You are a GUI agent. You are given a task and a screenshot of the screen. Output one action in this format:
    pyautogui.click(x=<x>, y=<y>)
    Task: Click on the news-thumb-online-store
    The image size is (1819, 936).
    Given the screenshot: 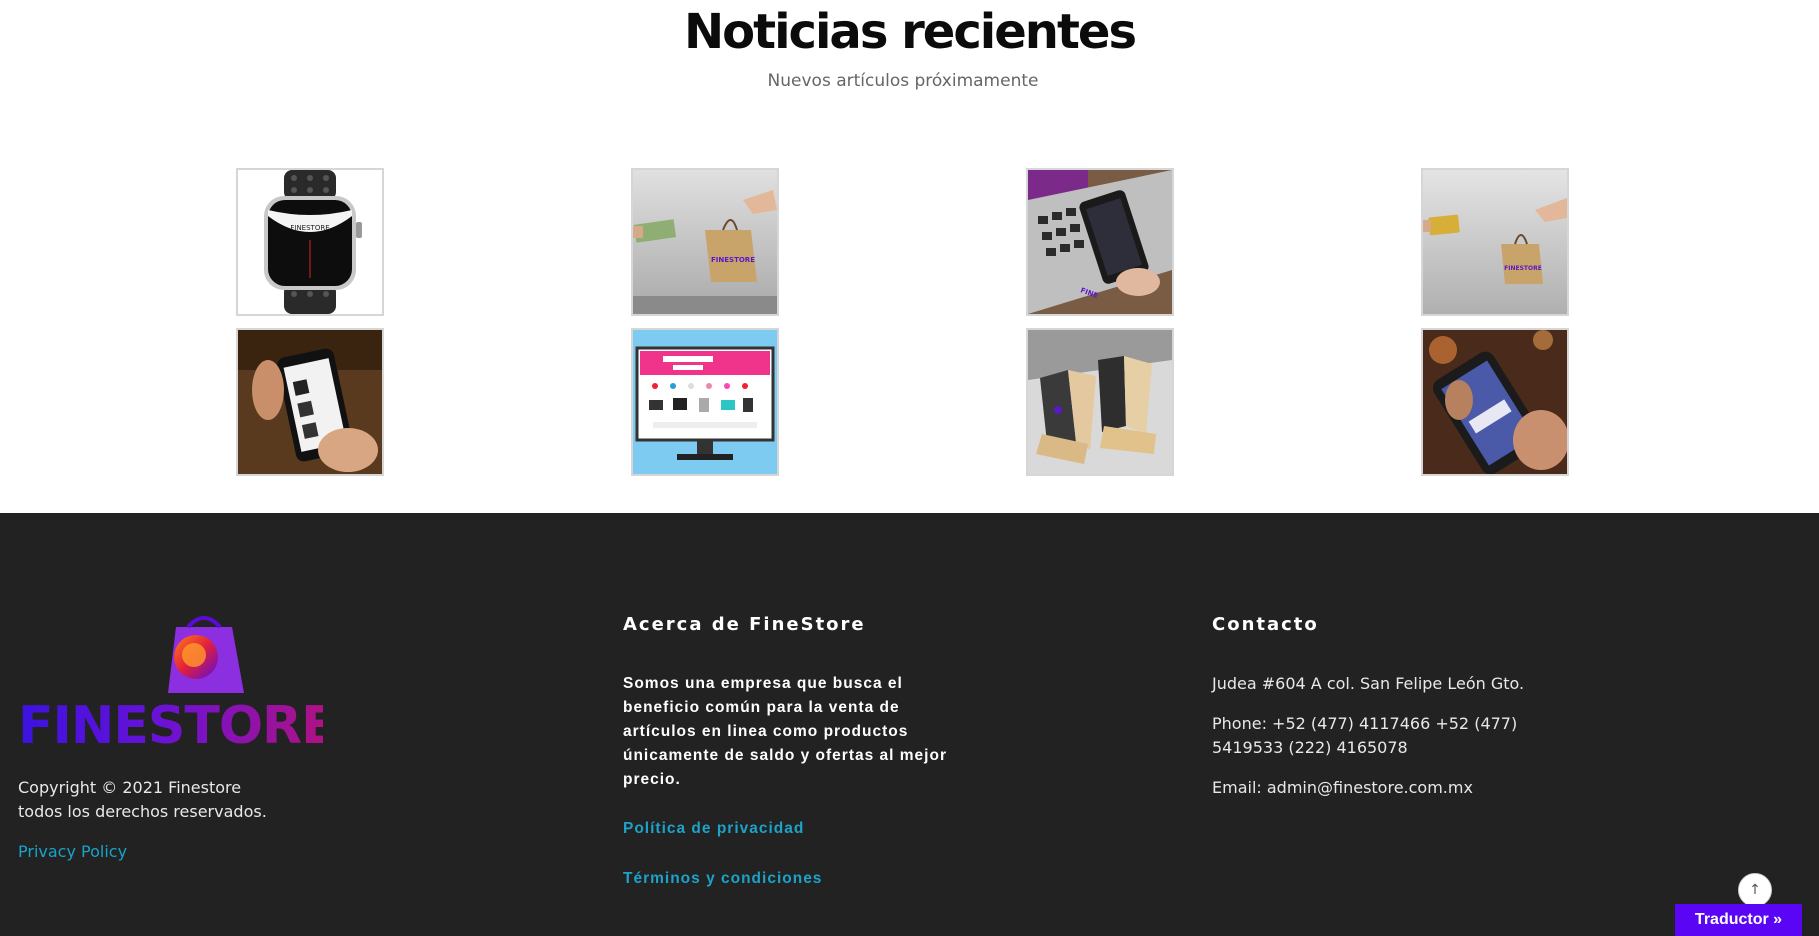 What is the action you would take?
    pyautogui.click(x=705, y=402)
    